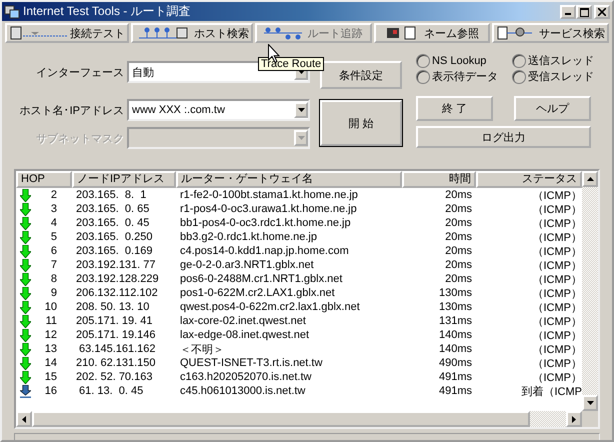 This screenshot has width=614, height=442. Describe the element at coordinates (80, 73) in the screenshot. I see `field-label: インターフェース` at that location.